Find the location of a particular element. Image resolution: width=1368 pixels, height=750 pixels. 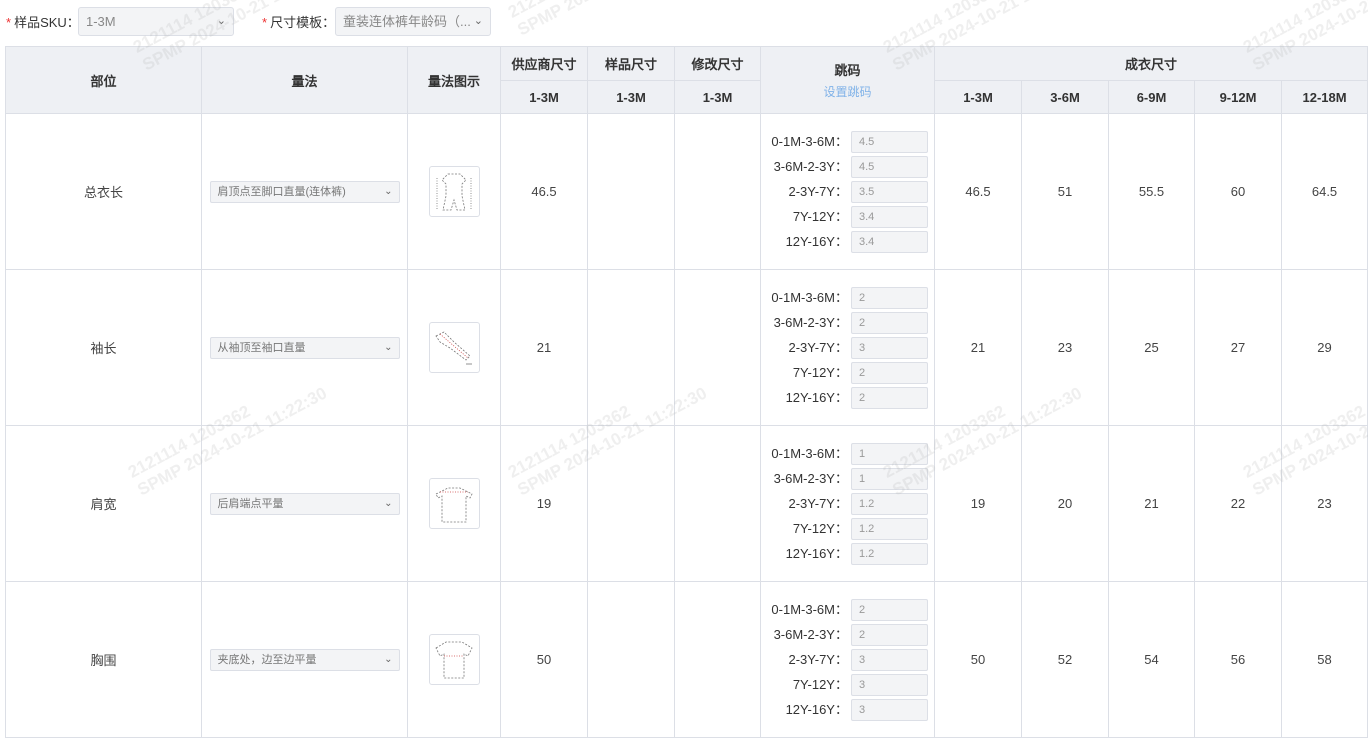

finished-size-cell: 64.5 is located at coordinates (1324, 191).